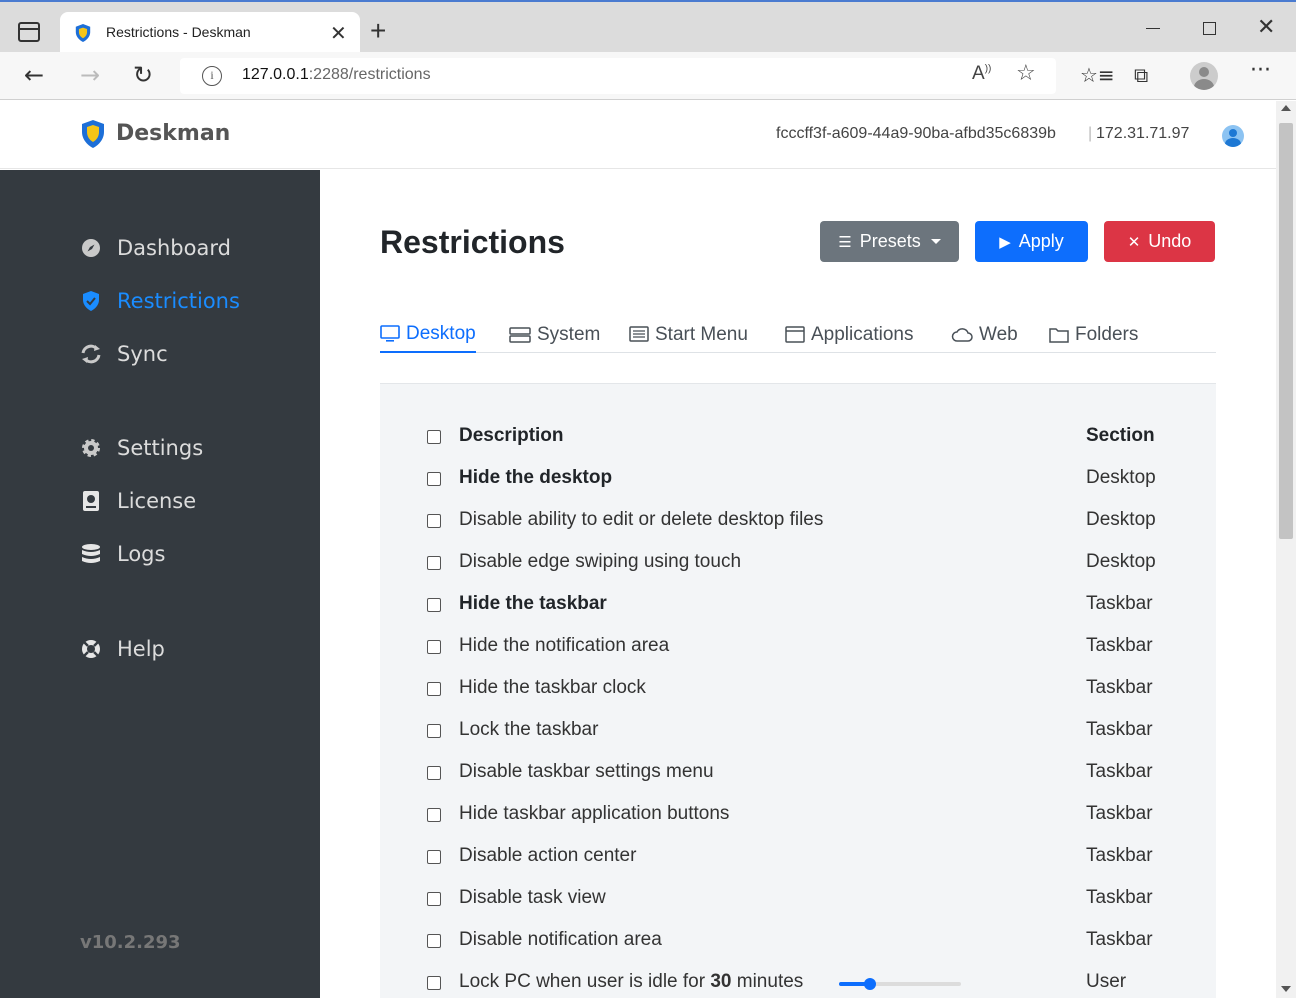  I want to click on scroll-down-icon, so click(1286, 989).